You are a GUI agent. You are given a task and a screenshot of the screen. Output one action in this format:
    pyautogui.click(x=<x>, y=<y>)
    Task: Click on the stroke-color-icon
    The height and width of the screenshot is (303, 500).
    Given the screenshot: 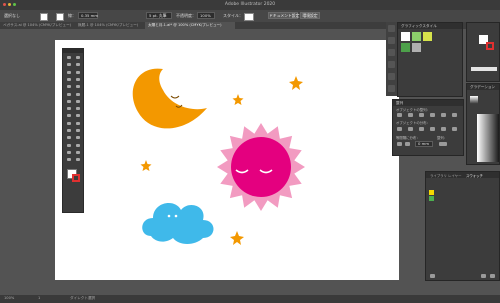 What is the action you would take?
    pyautogui.click(x=76, y=178)
    